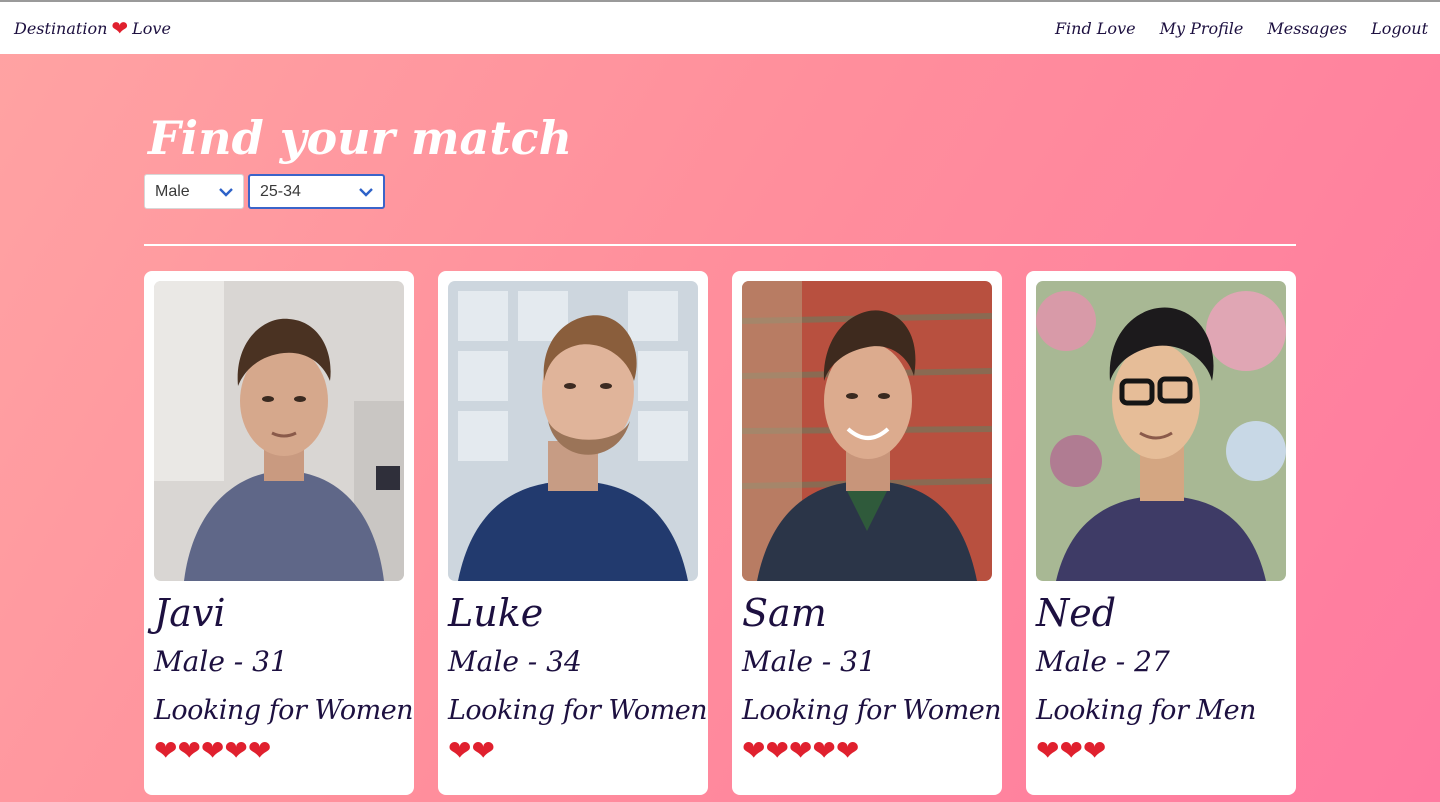 The image size is (1440, 802). I want to click on match-card: Javi Male - 31 Looking for Women ❤❤❤❤❤, so click(279, 533).